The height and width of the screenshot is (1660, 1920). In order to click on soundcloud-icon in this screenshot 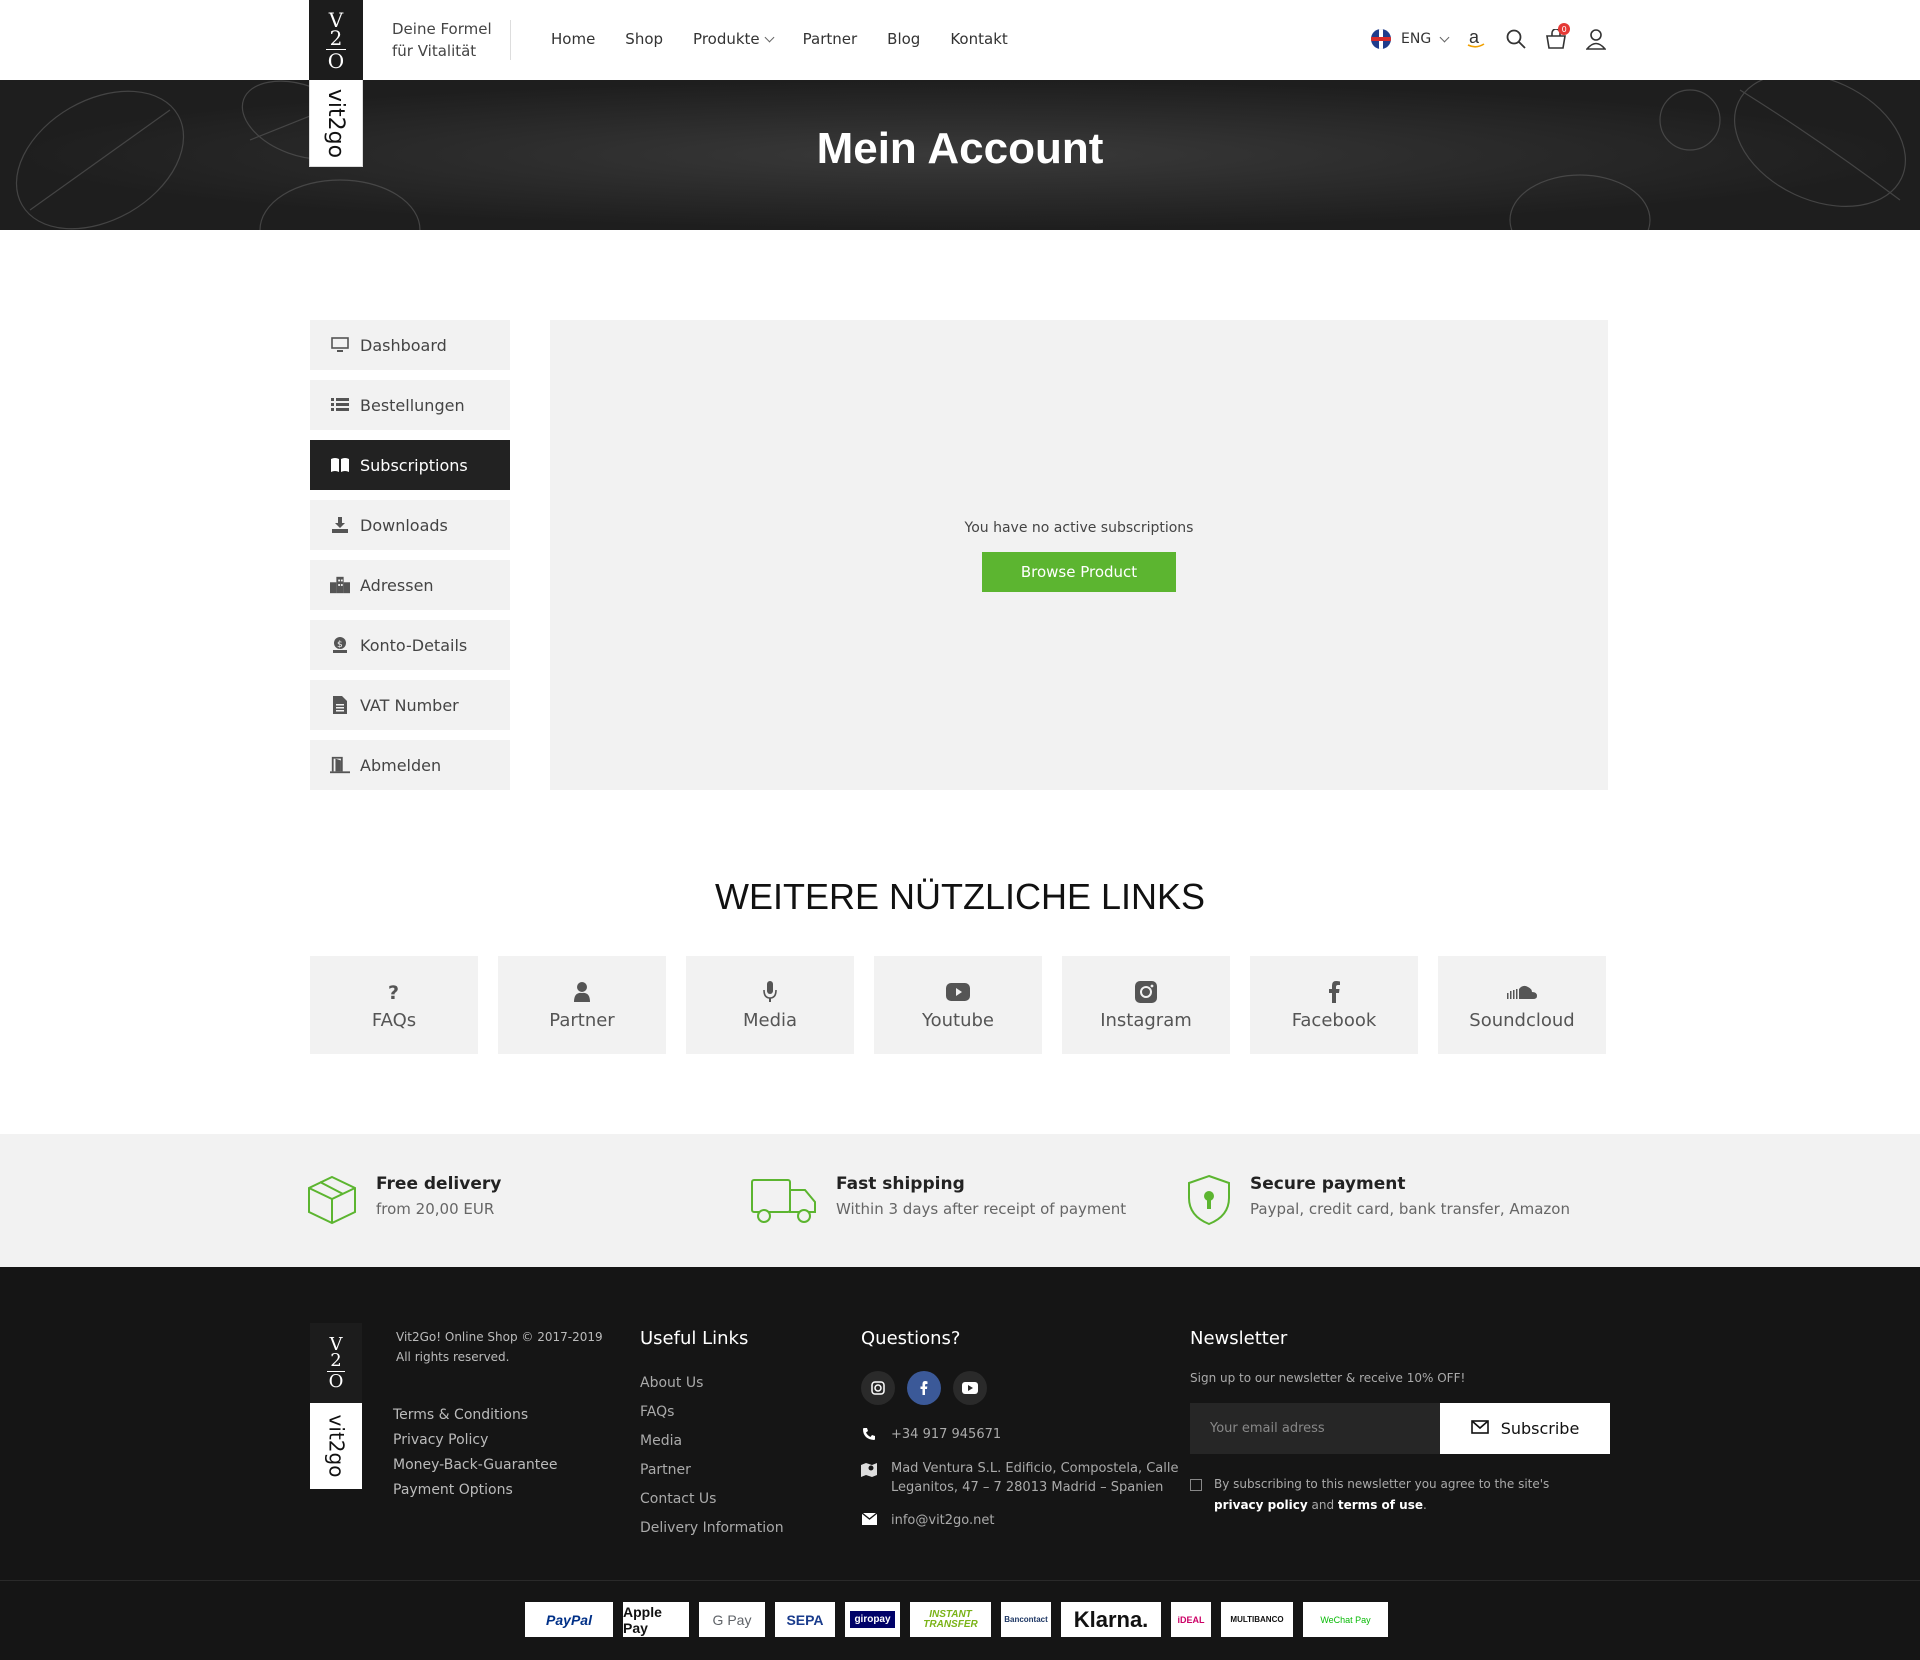, I will do `click(1522, 992)`.